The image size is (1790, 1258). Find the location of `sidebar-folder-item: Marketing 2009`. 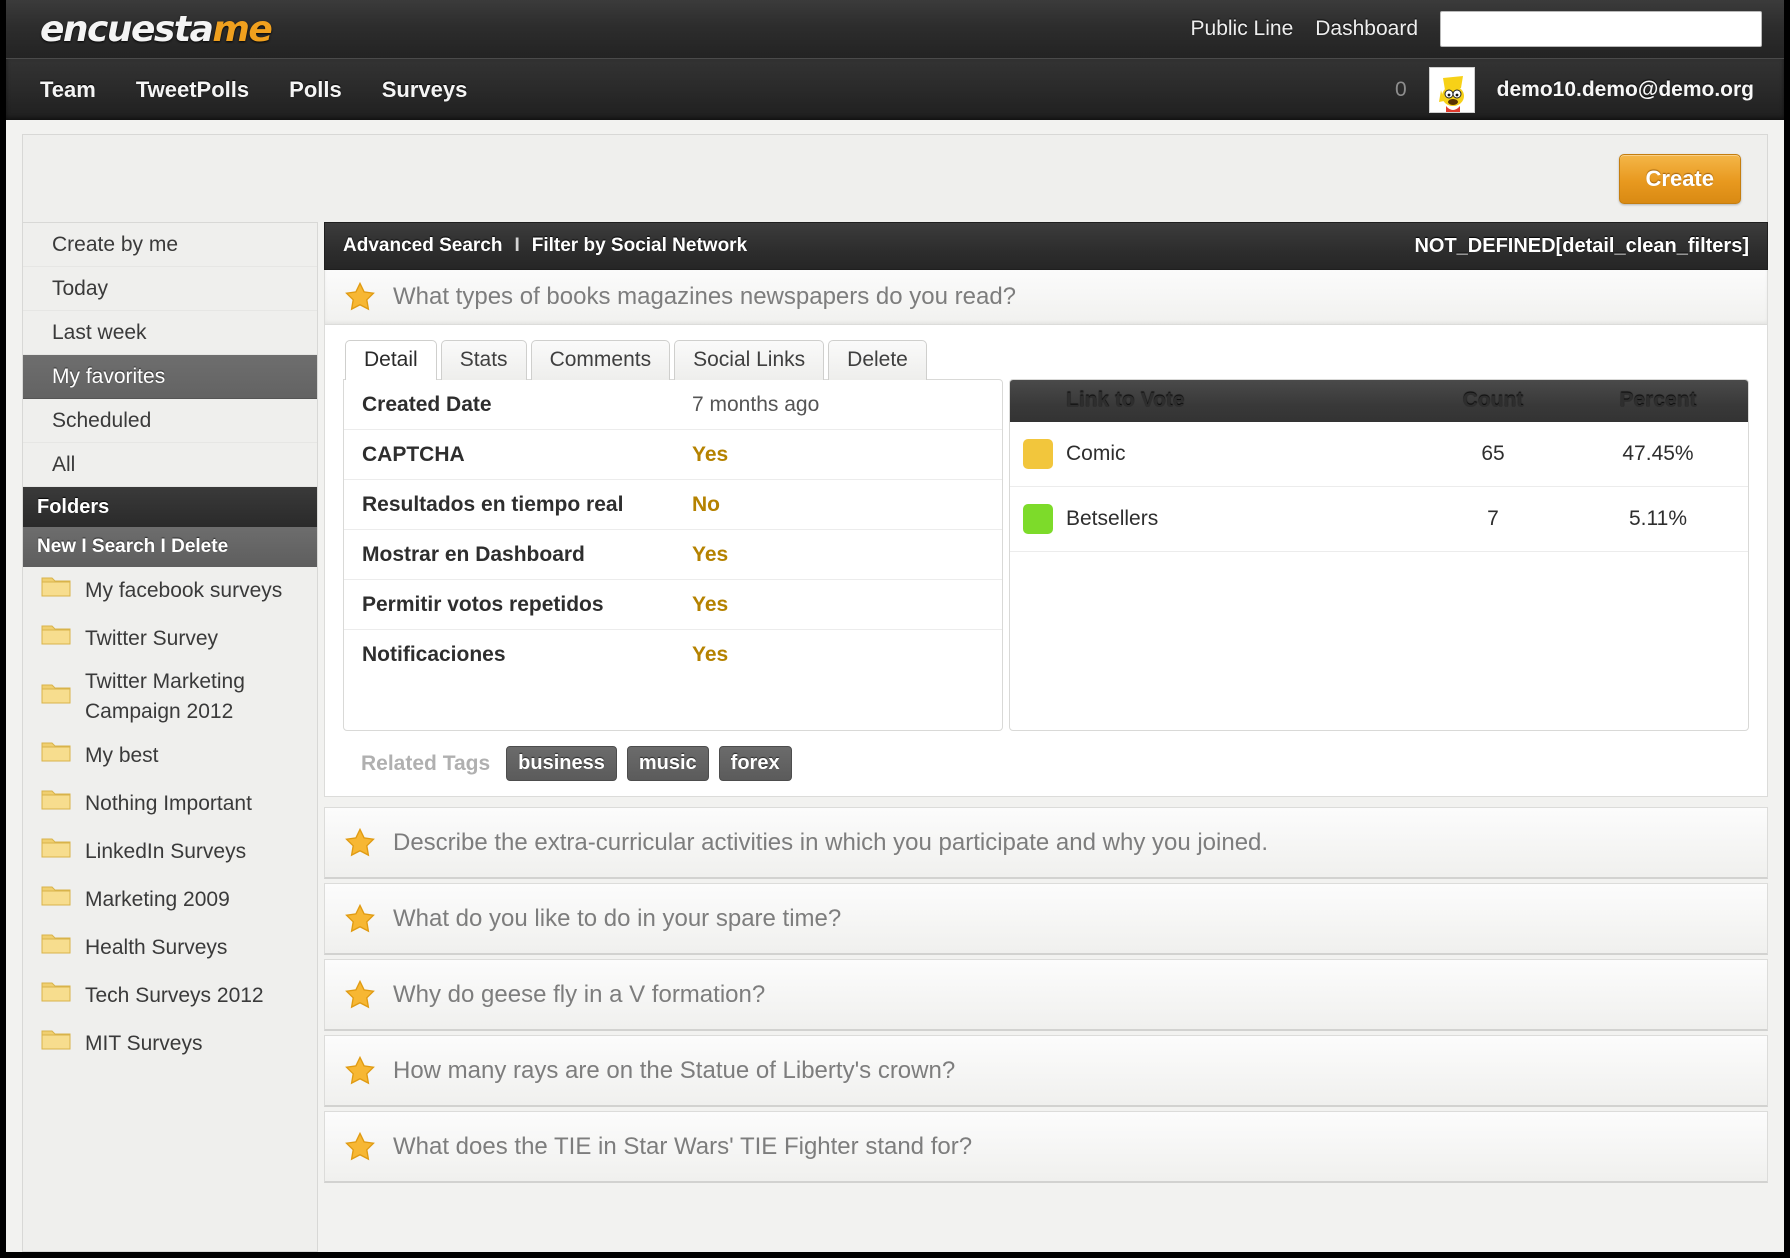

sidebar-folder-item: Marketing 2009 is located at coordinates (170, 900).